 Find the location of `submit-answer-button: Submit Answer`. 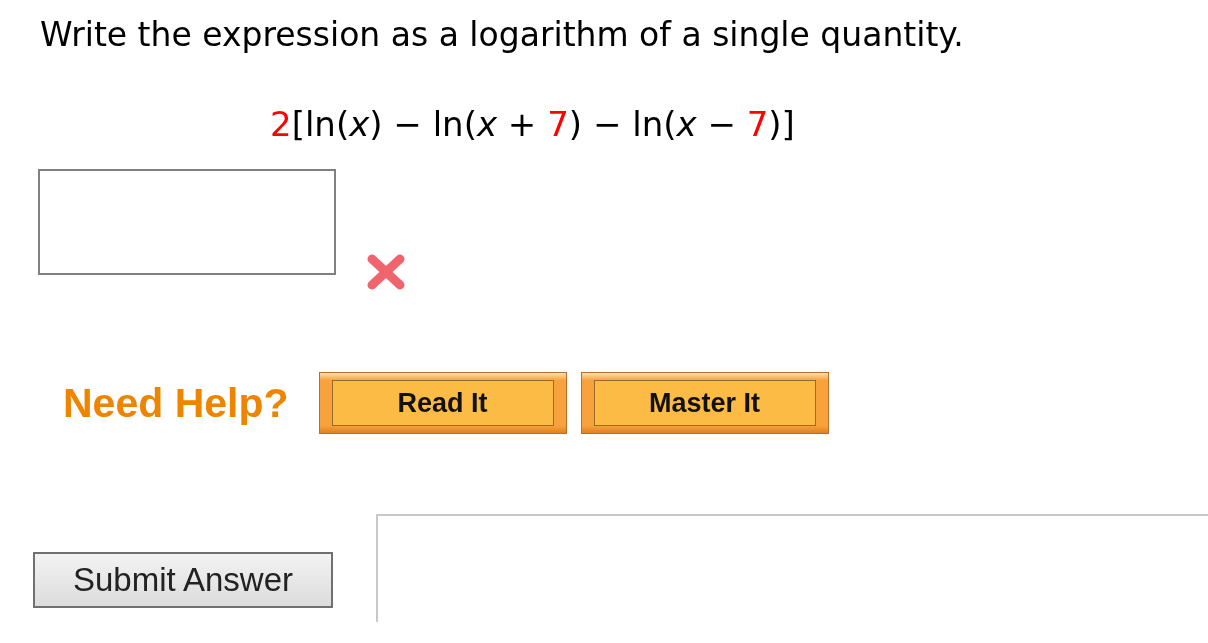

submit-answer-button: Submit Answer is located at coordinates (183, 580).